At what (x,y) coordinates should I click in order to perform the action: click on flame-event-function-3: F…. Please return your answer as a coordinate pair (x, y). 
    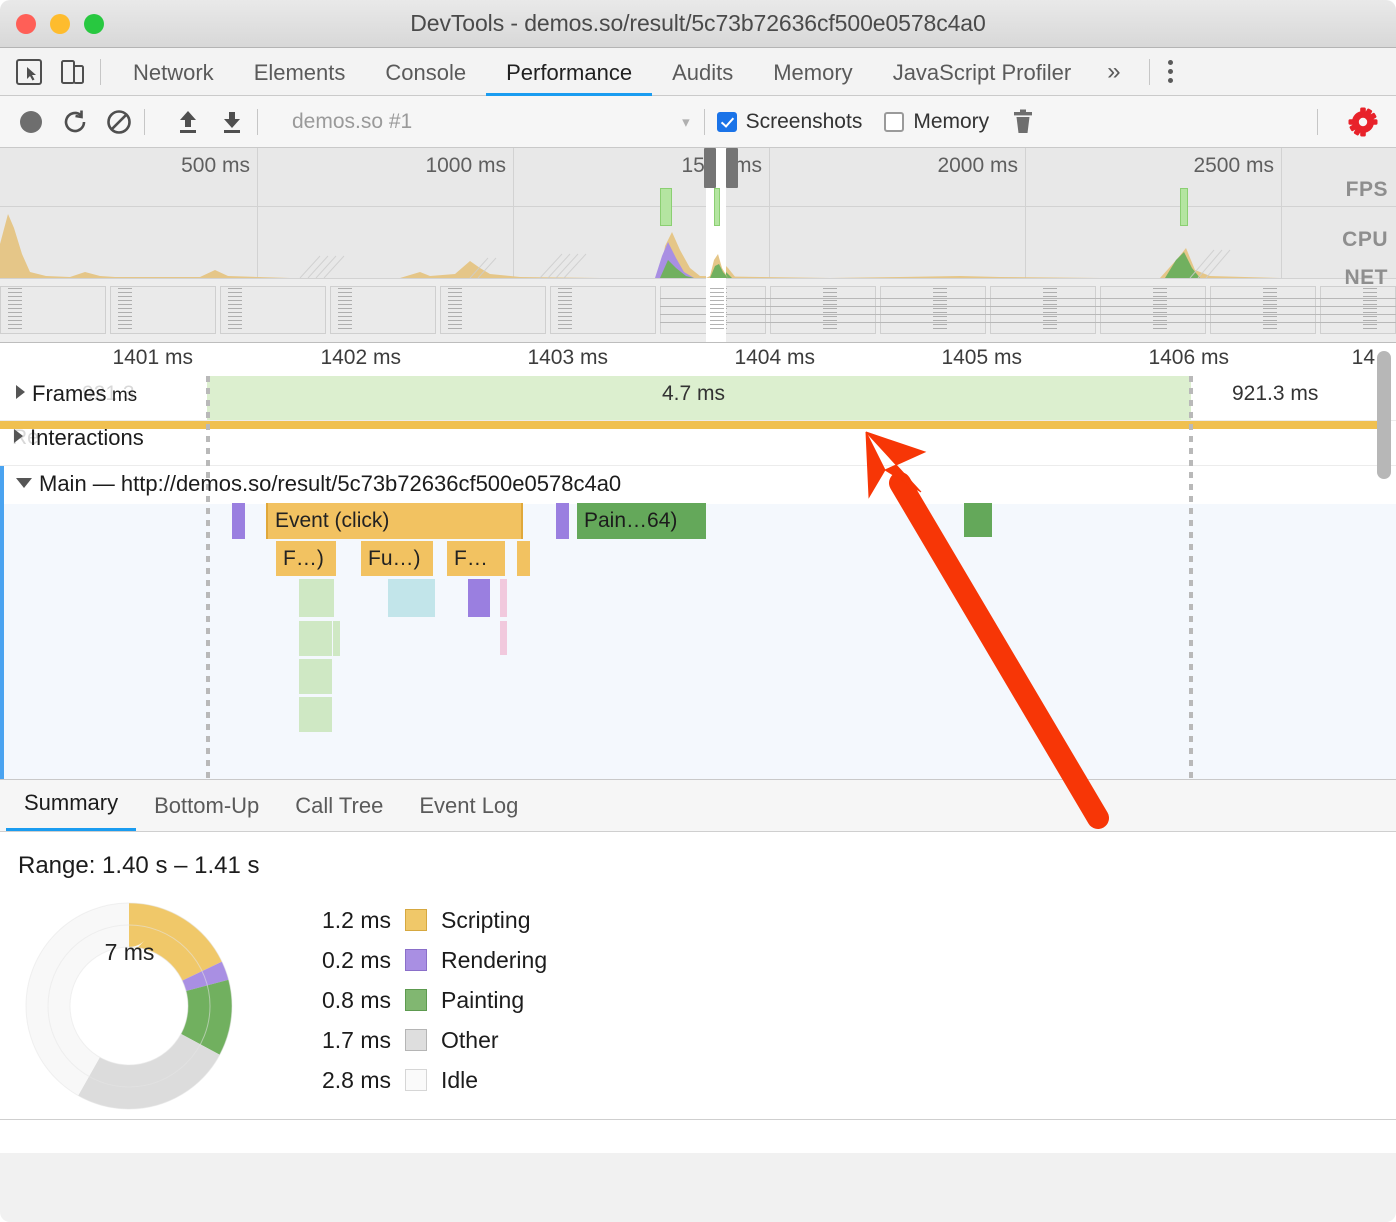
    Looking at the image, I should click on (476, 558).